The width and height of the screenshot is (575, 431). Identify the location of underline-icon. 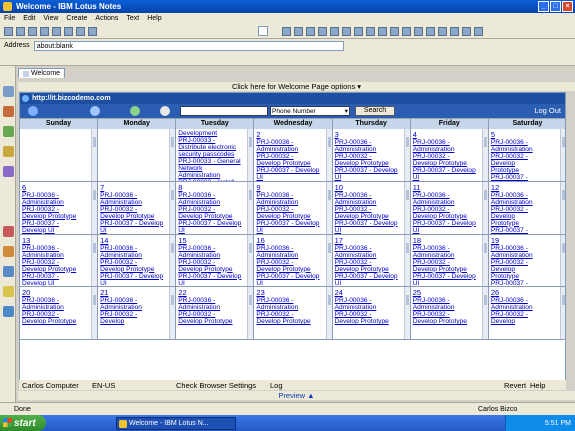
(310, 31).